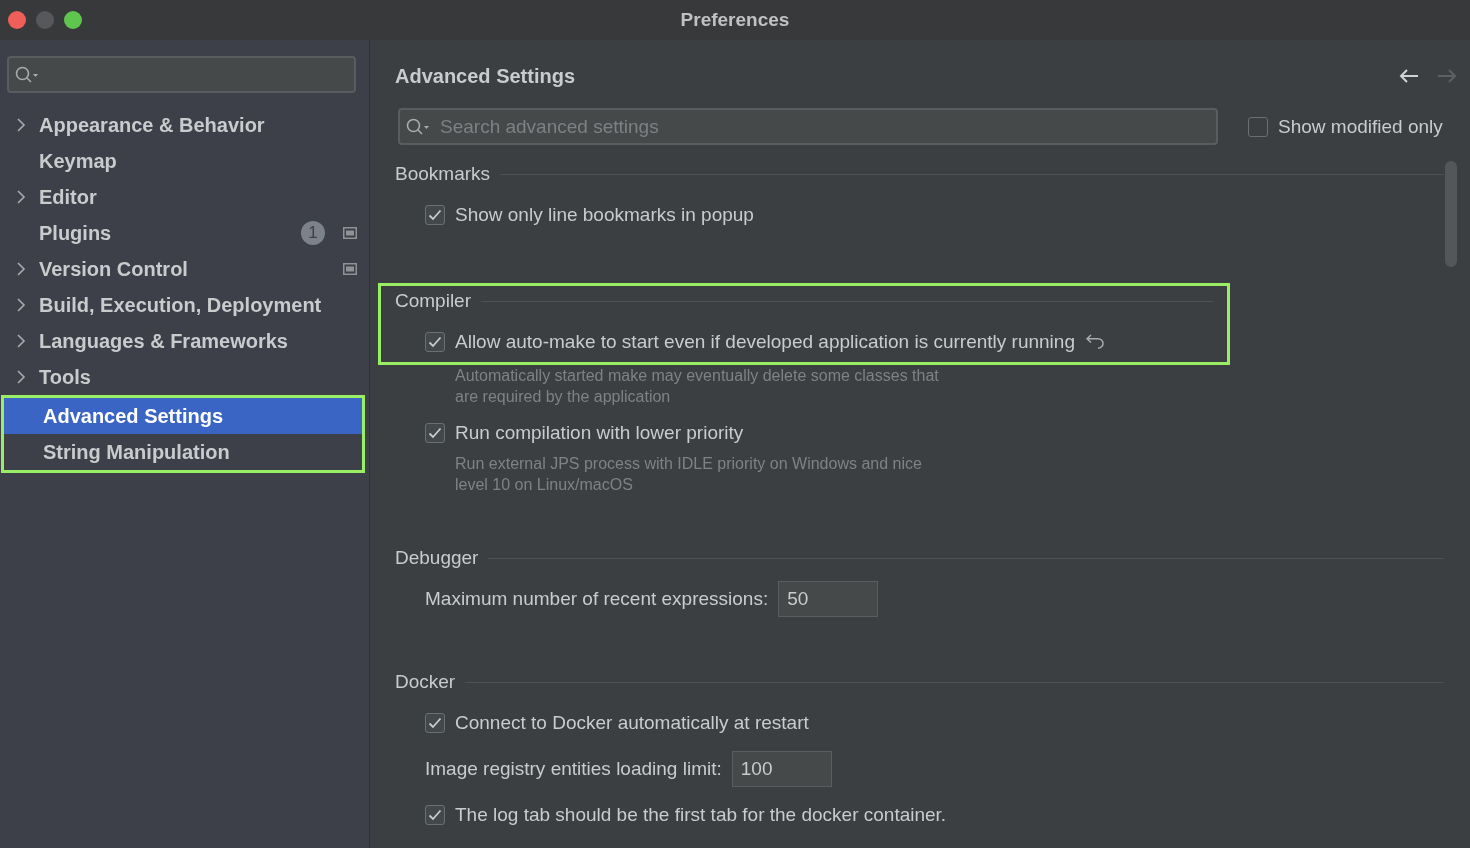 The image size is (1470, 848). Describe the element at coordinates (781, 769) in the screenshot. I see `number-field: 100` at that location.